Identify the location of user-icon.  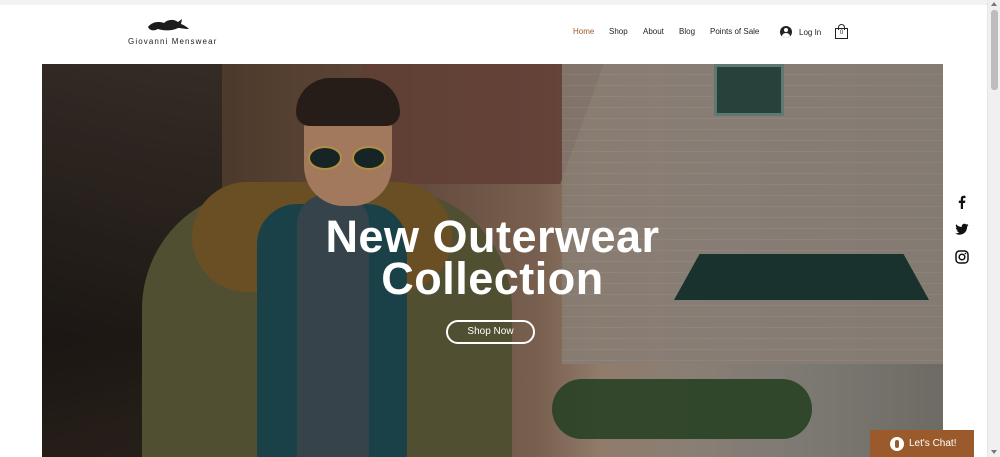
(786, 32).